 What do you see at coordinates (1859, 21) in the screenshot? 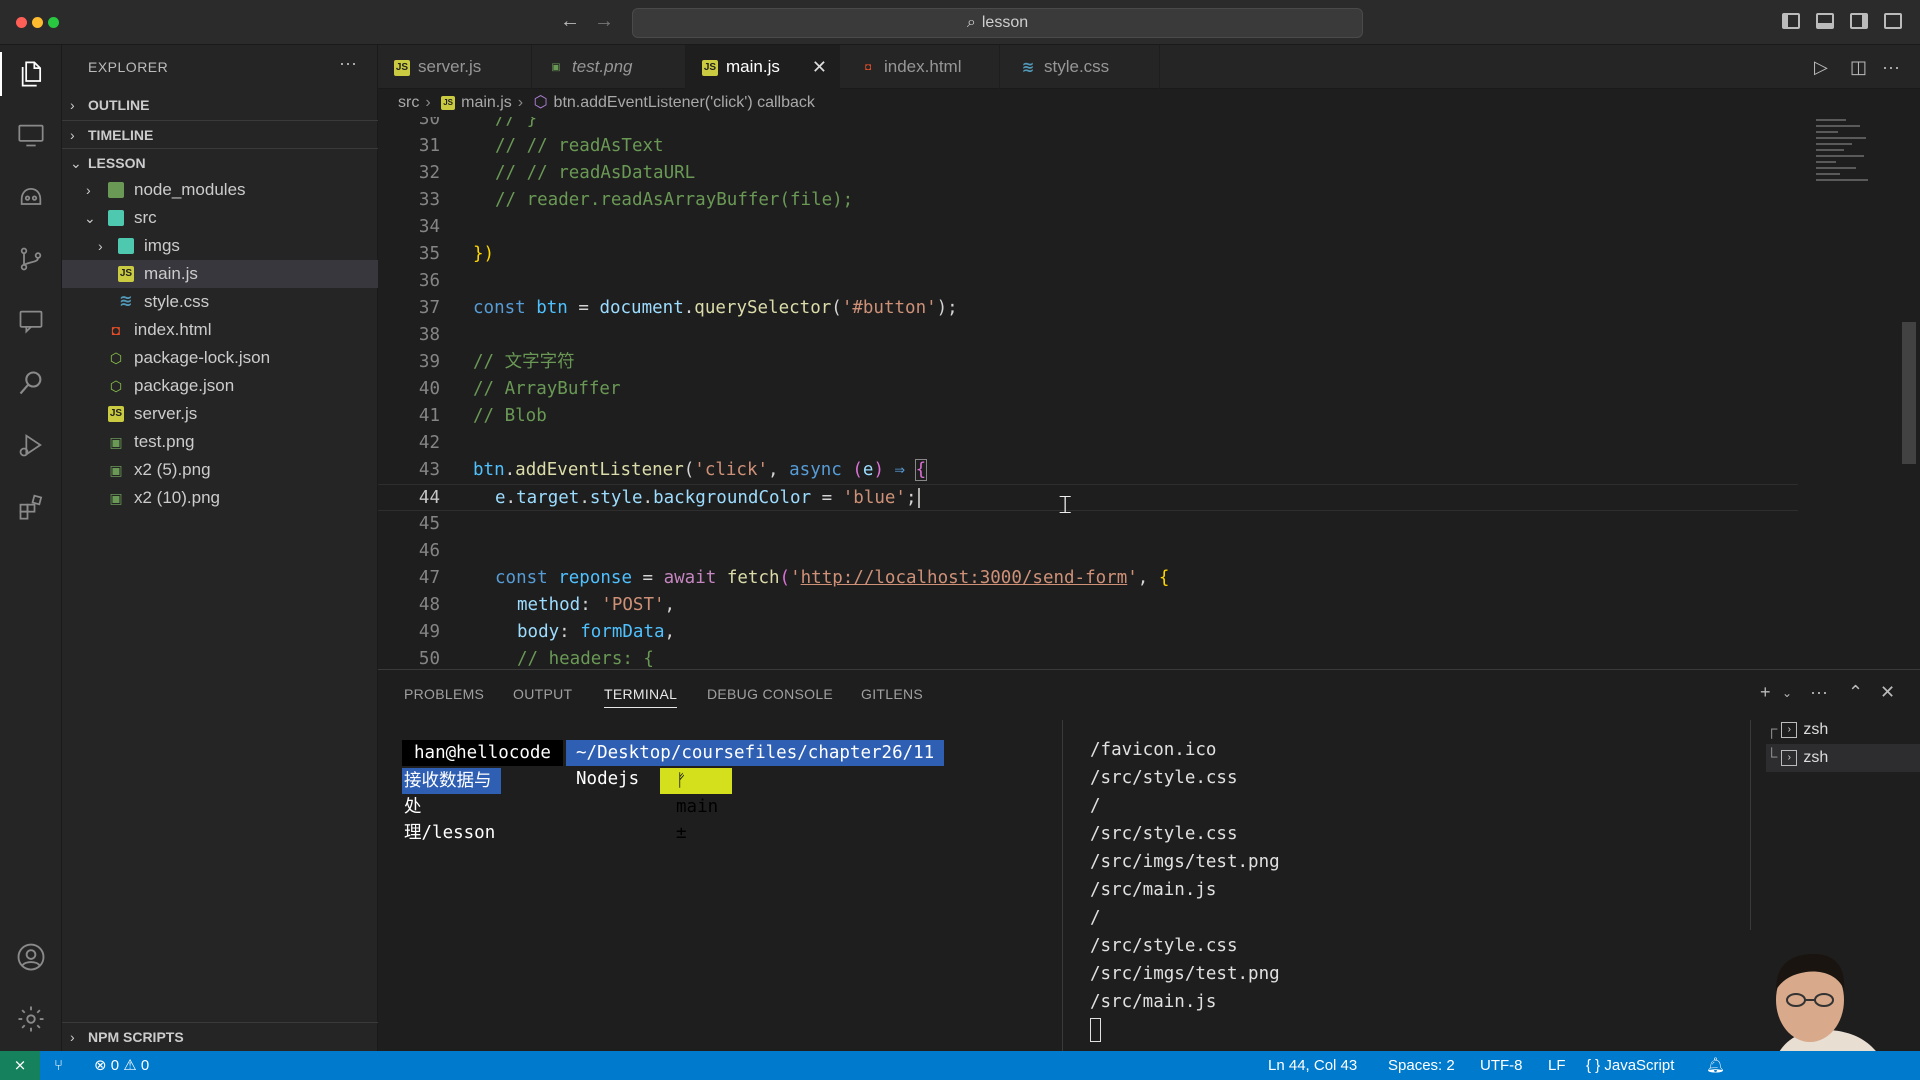
I see `toggle-secondary-sidebar-icon` at bounding box center [1859, 21].